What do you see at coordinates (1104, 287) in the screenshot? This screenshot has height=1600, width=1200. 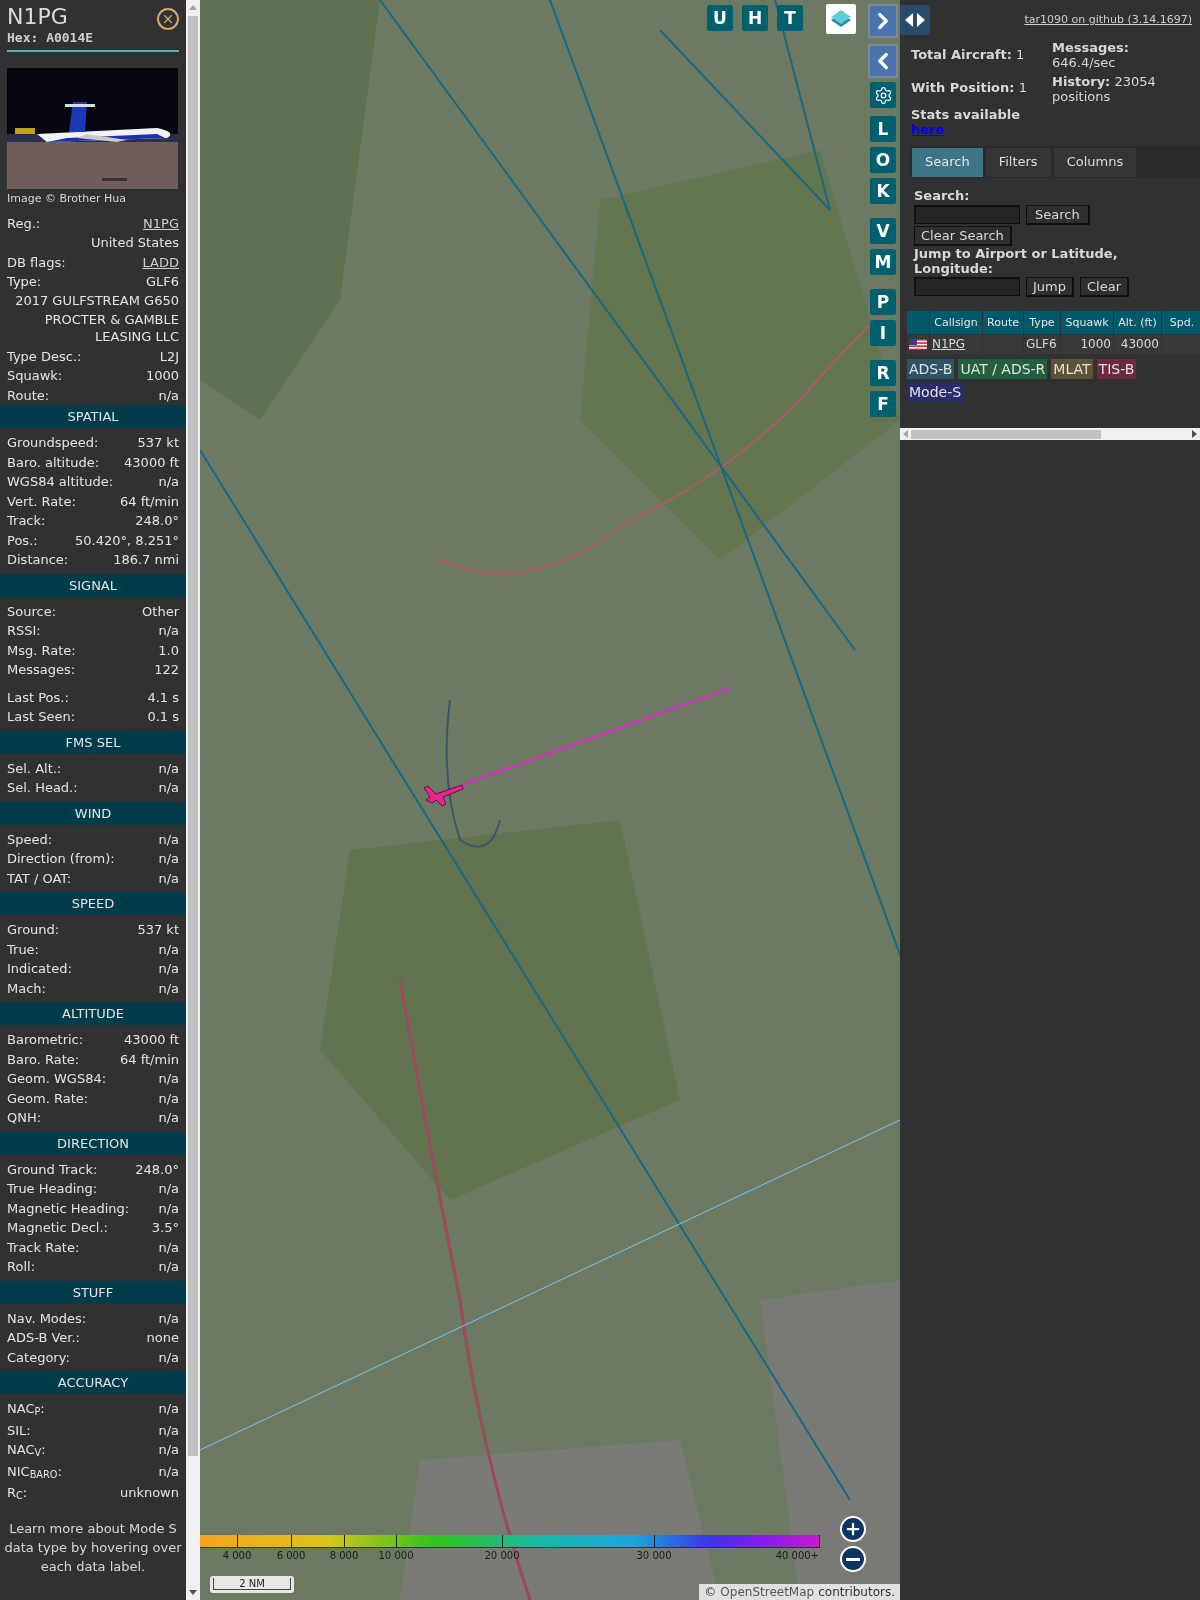 I see `clear-button: Clear` at bounding box center [1104, 287].